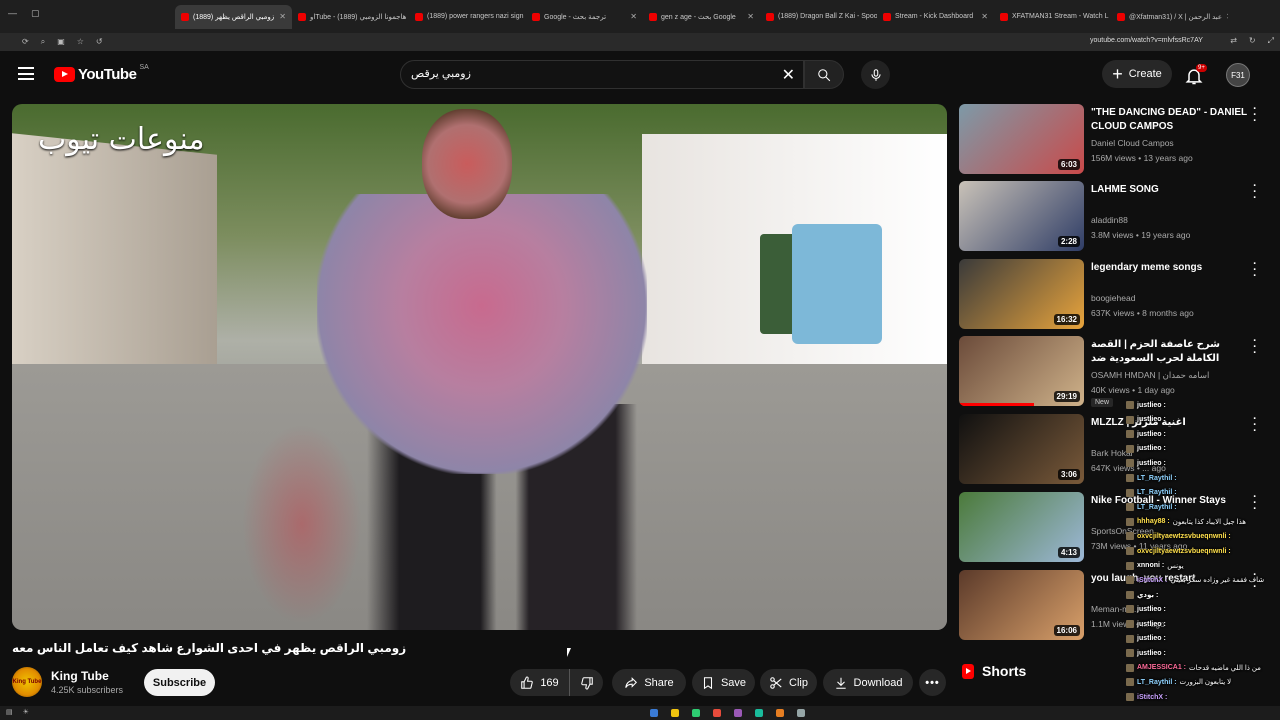  What do you see at coordinates (1217, 581) in the screenshot?
I see `chat-text: شاف فقمة غير وزاده سكر بعيني` at bounding box center [1217, 581].